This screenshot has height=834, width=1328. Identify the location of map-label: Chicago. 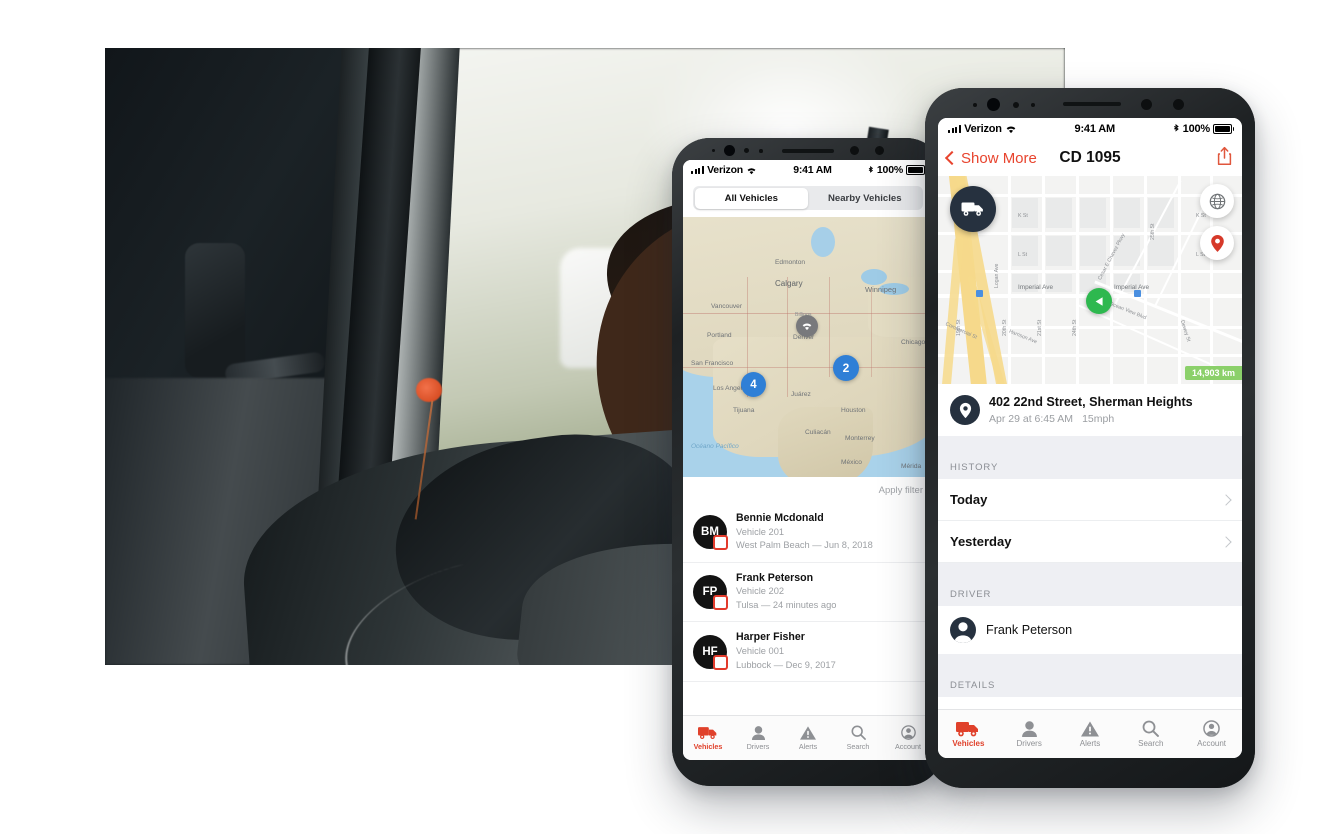
(913, 342).